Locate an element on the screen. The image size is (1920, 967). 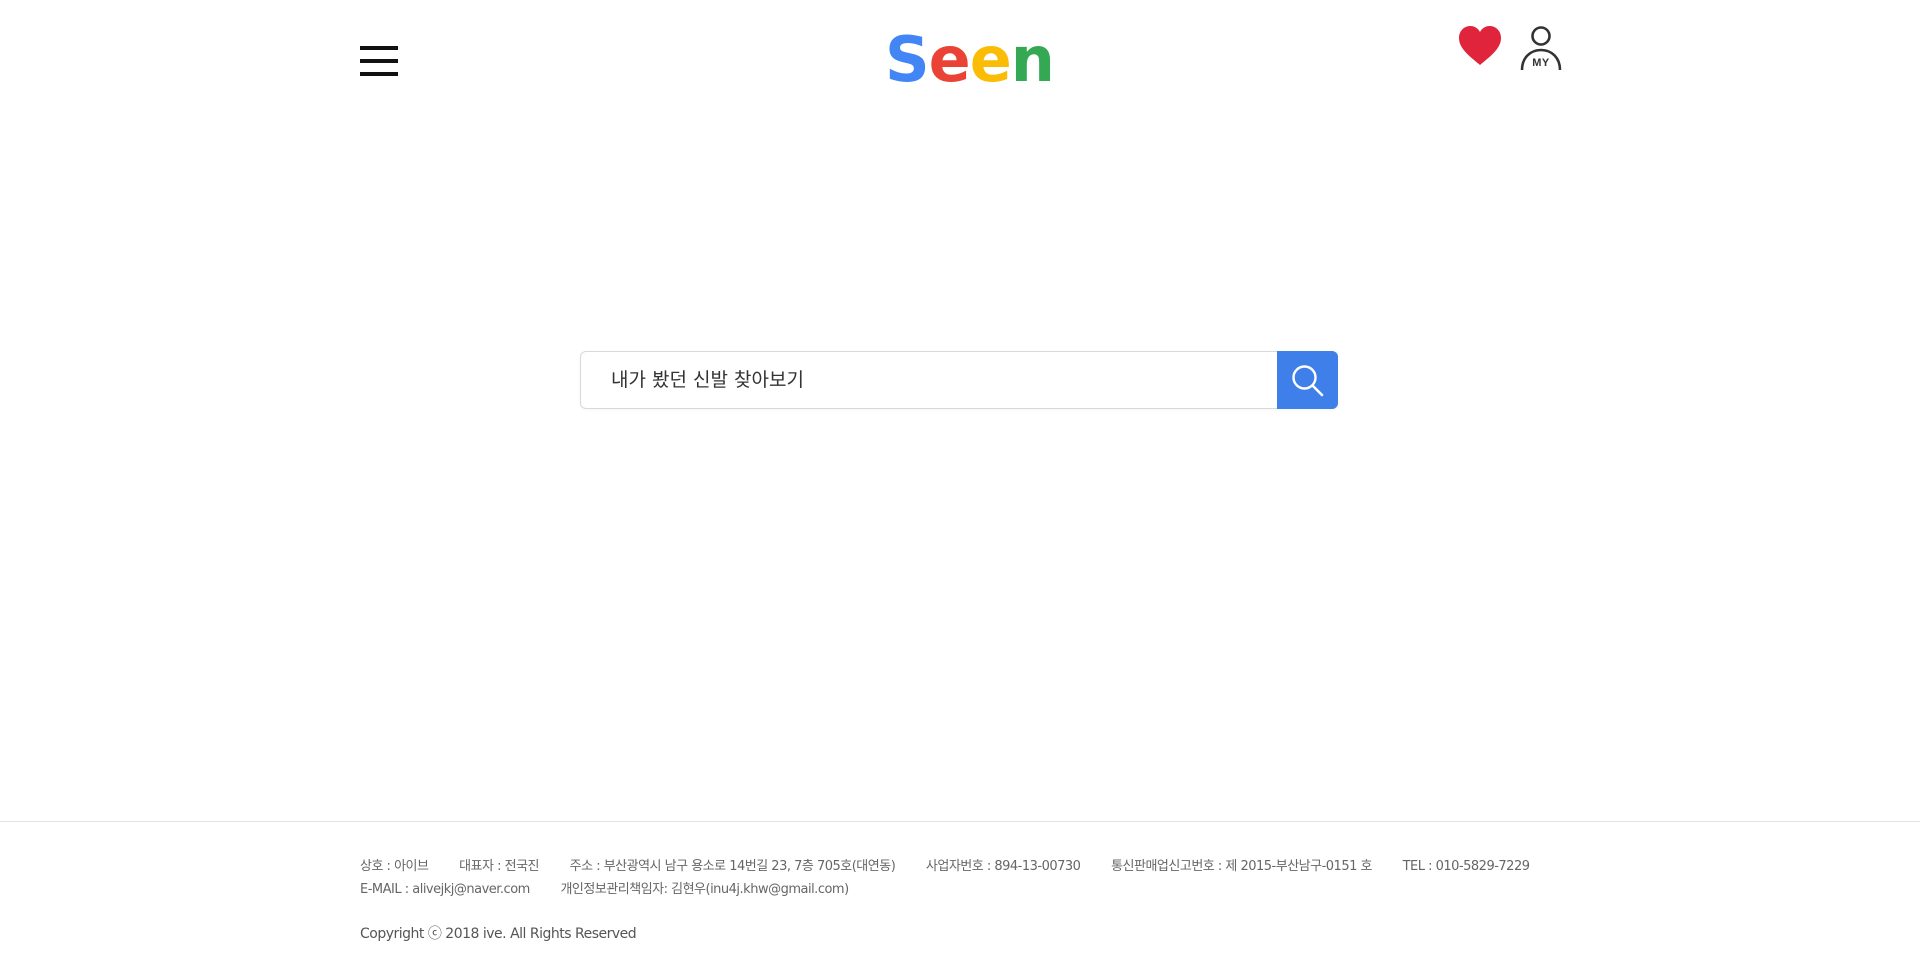
search-icon is located at coordinates (1308, 381).